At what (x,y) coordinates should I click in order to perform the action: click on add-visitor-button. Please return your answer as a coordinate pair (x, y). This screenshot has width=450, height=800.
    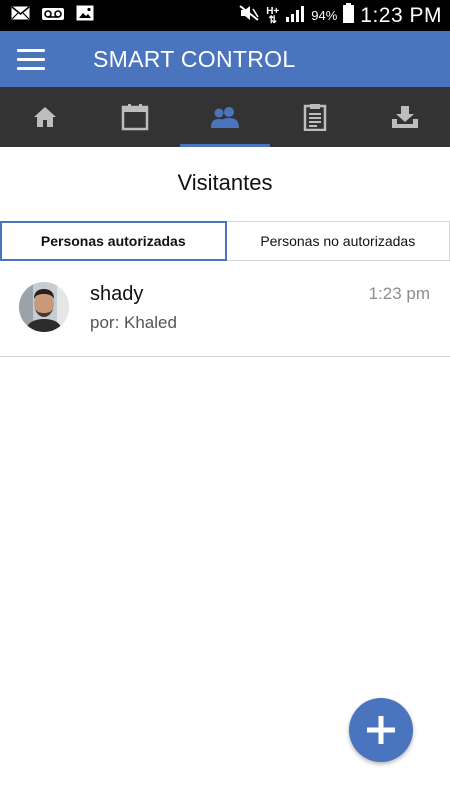
    Looking at the image, I should click on (381, 730).